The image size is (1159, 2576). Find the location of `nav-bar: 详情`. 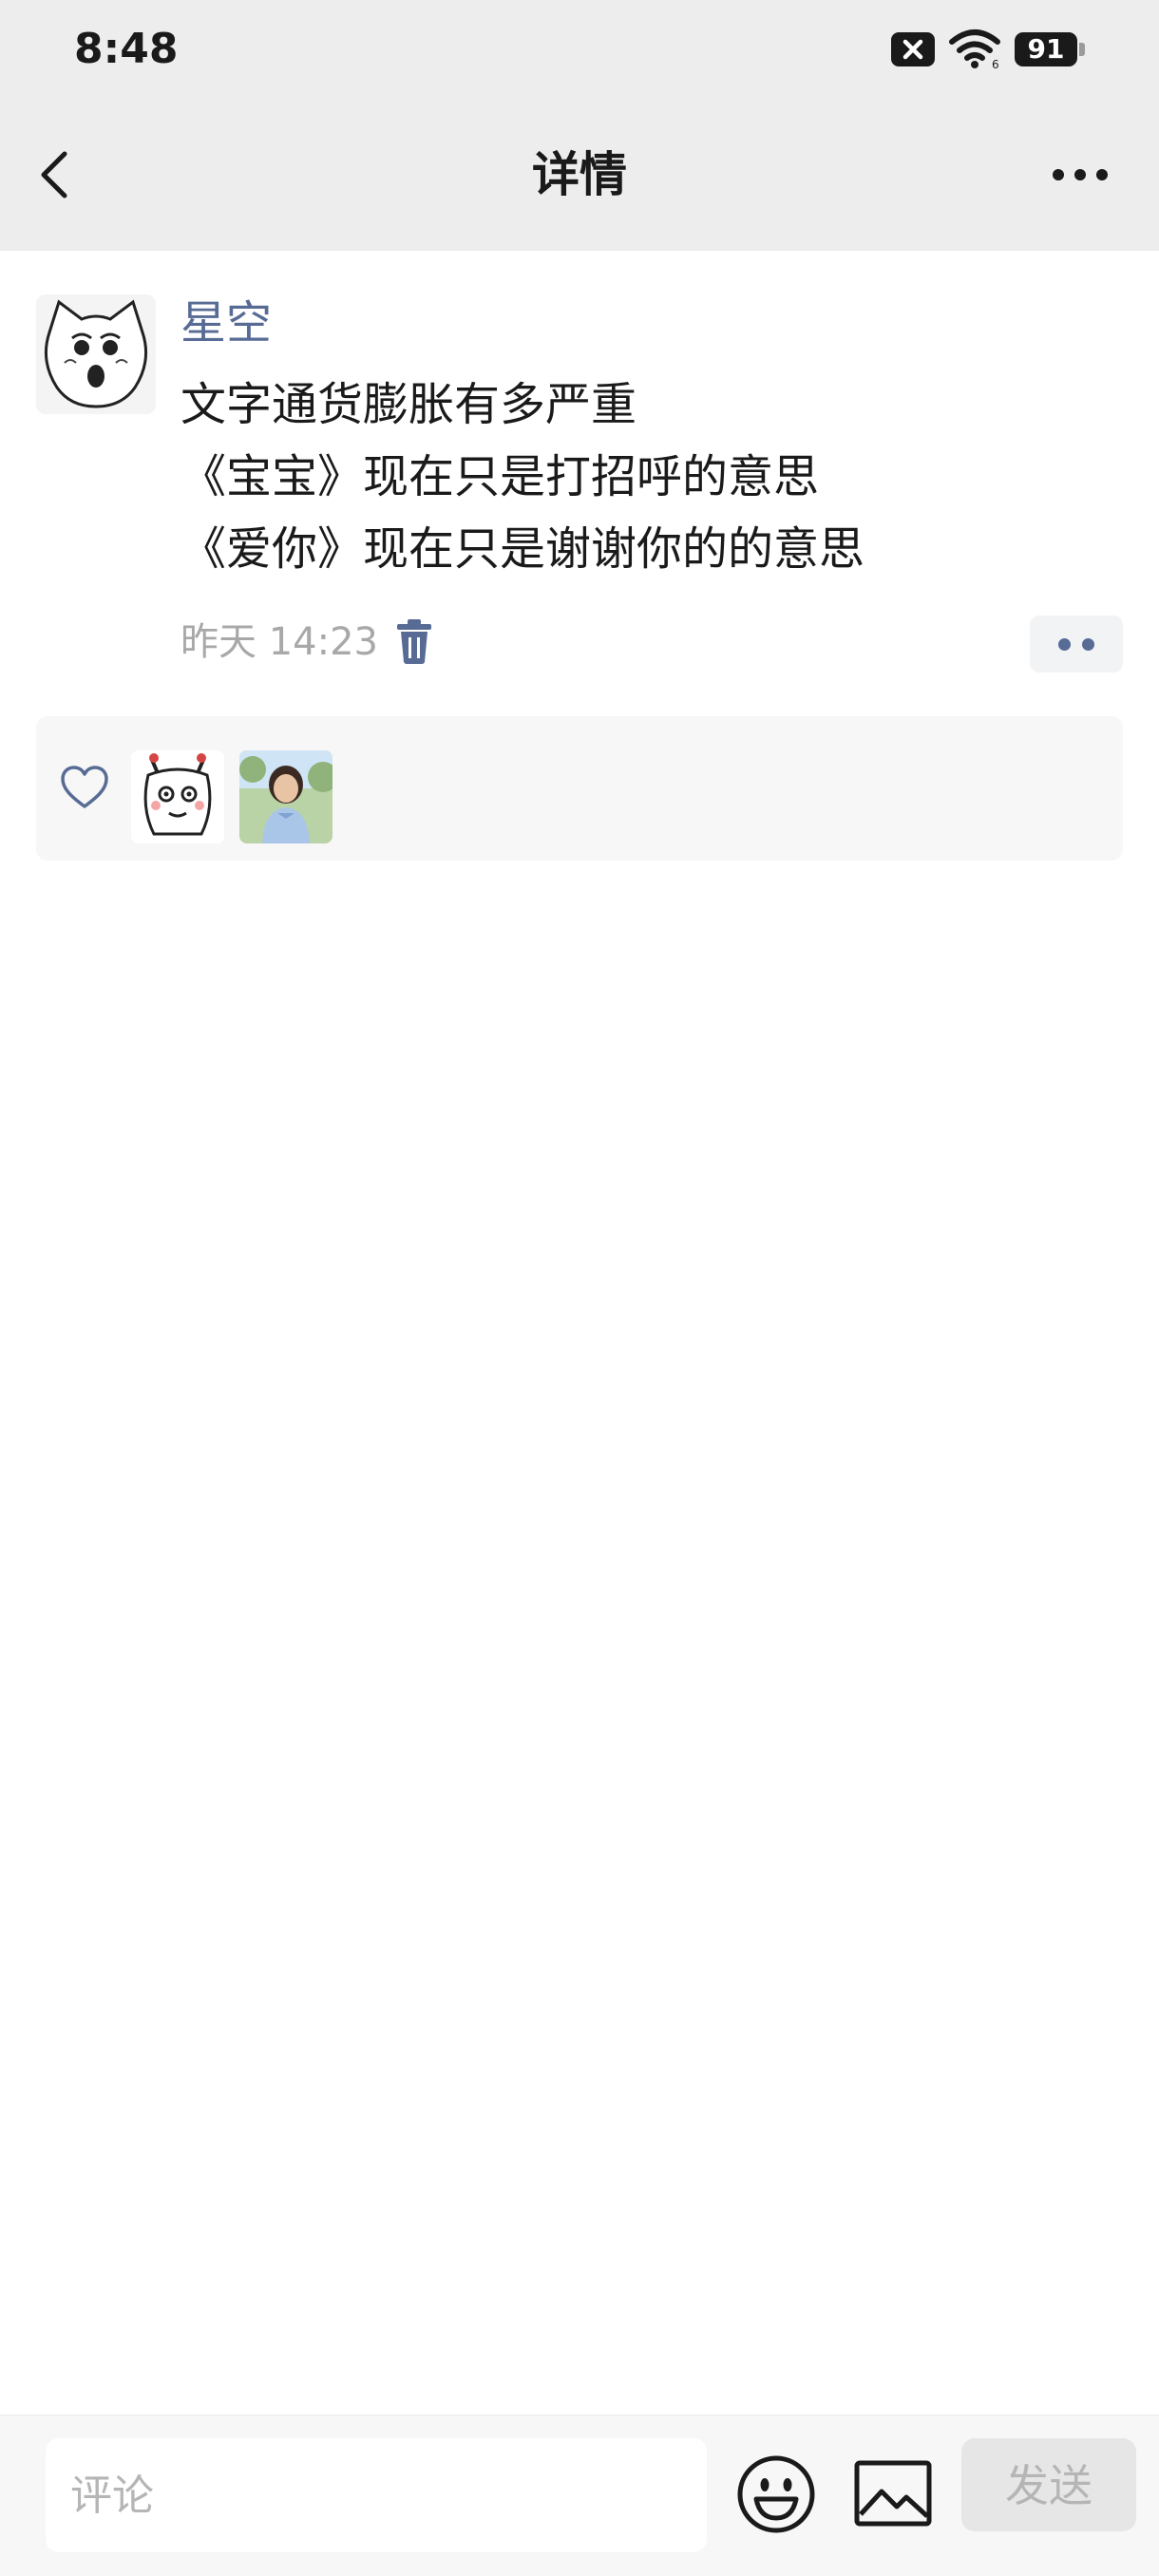

nav-bar: 详情 is located at coordinates (579, 175).